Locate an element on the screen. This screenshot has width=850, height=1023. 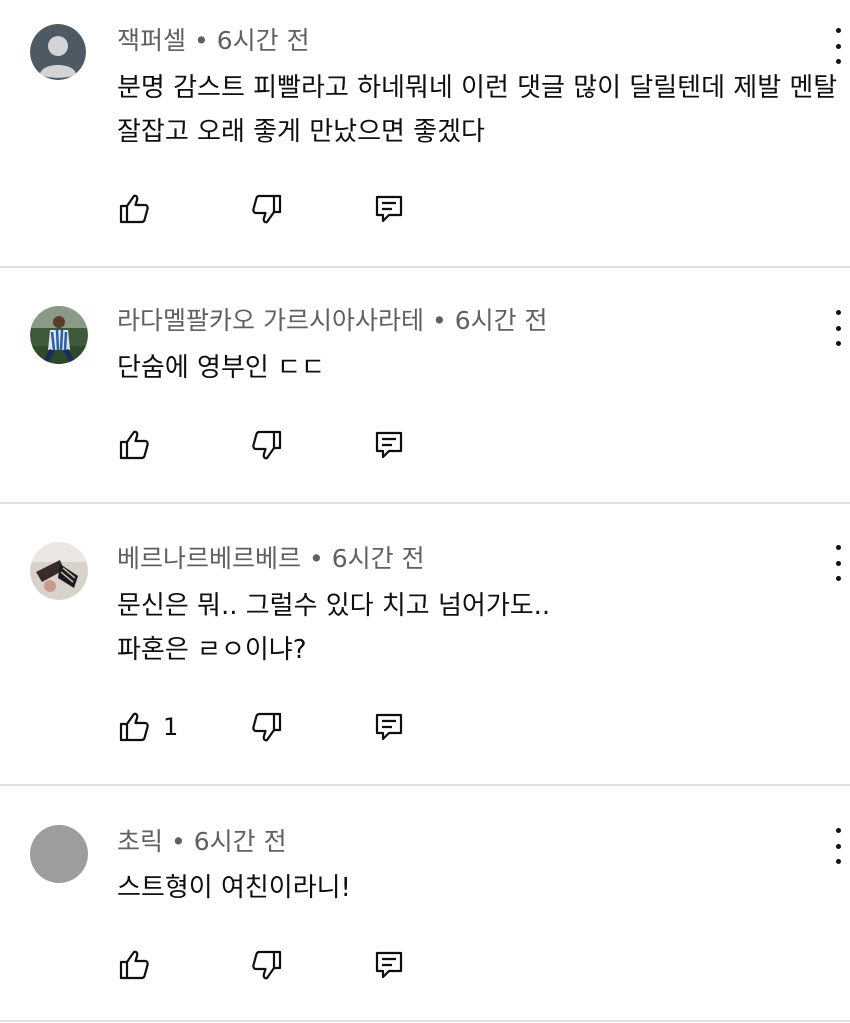
avatar-soccer-player-photo is located at coordinates (59, 335).